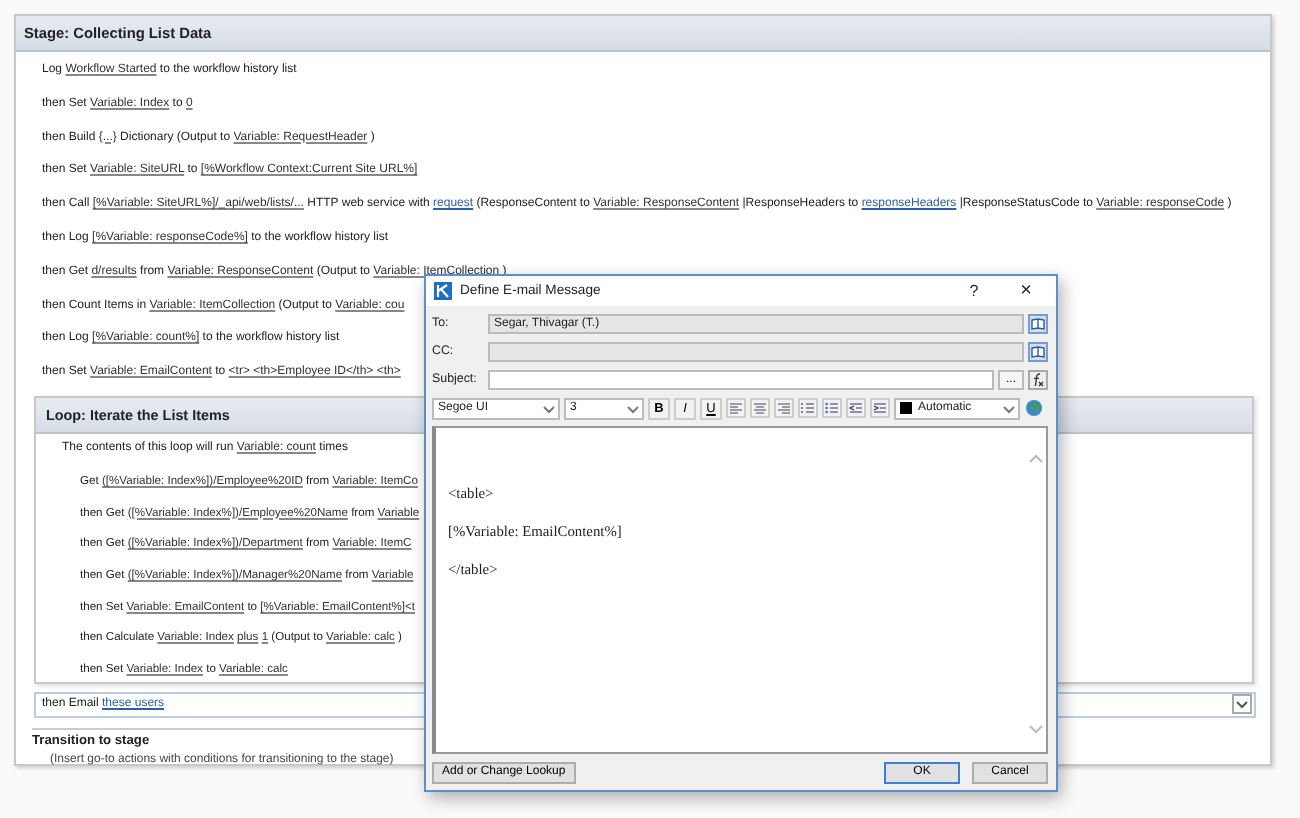 This screenshot has width=1300, height=818. What do you see at coordinates (1035, 458) in the screenshot?
I see `scroll-up-icon` at bounding box center [1035, 458].